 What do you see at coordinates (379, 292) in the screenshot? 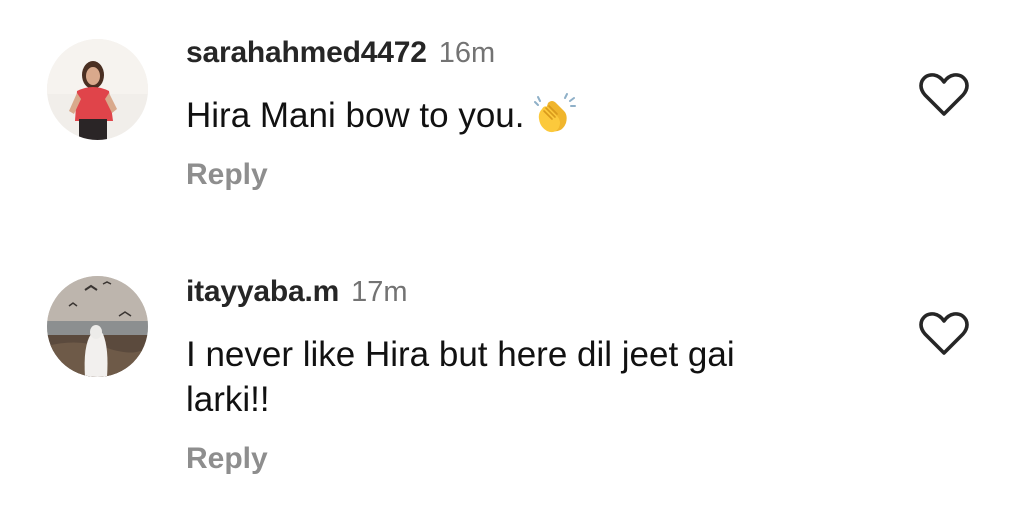
I see `timestamp: 17m` at bounding box center [379, 292].